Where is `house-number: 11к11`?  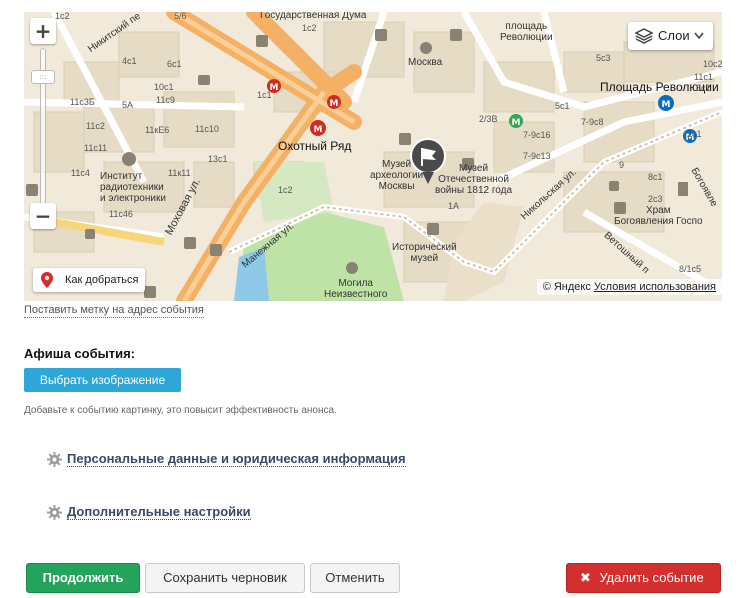 house-number: 11к11 is located at coordinates (179, 173).